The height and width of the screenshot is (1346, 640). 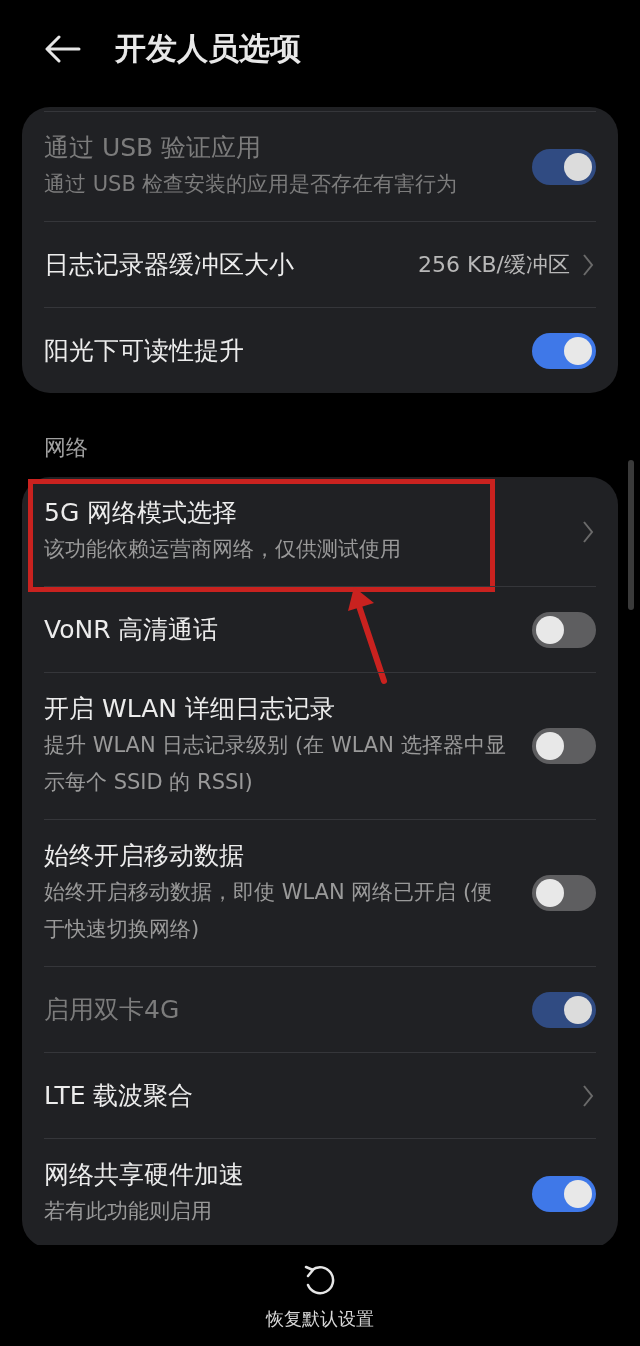 I want to click on setting-description: 始终开启移动数据，即使 WLAN 网络已开启 (便于快速切换网络), so click(x=269, y=911).